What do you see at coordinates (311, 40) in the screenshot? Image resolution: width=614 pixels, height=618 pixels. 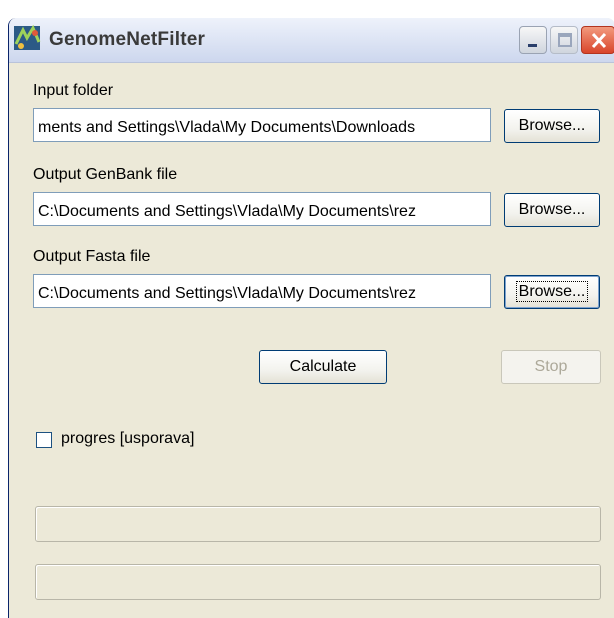 I see `title-bar: GenomeNetFilter` at bounding box center [311, 40].